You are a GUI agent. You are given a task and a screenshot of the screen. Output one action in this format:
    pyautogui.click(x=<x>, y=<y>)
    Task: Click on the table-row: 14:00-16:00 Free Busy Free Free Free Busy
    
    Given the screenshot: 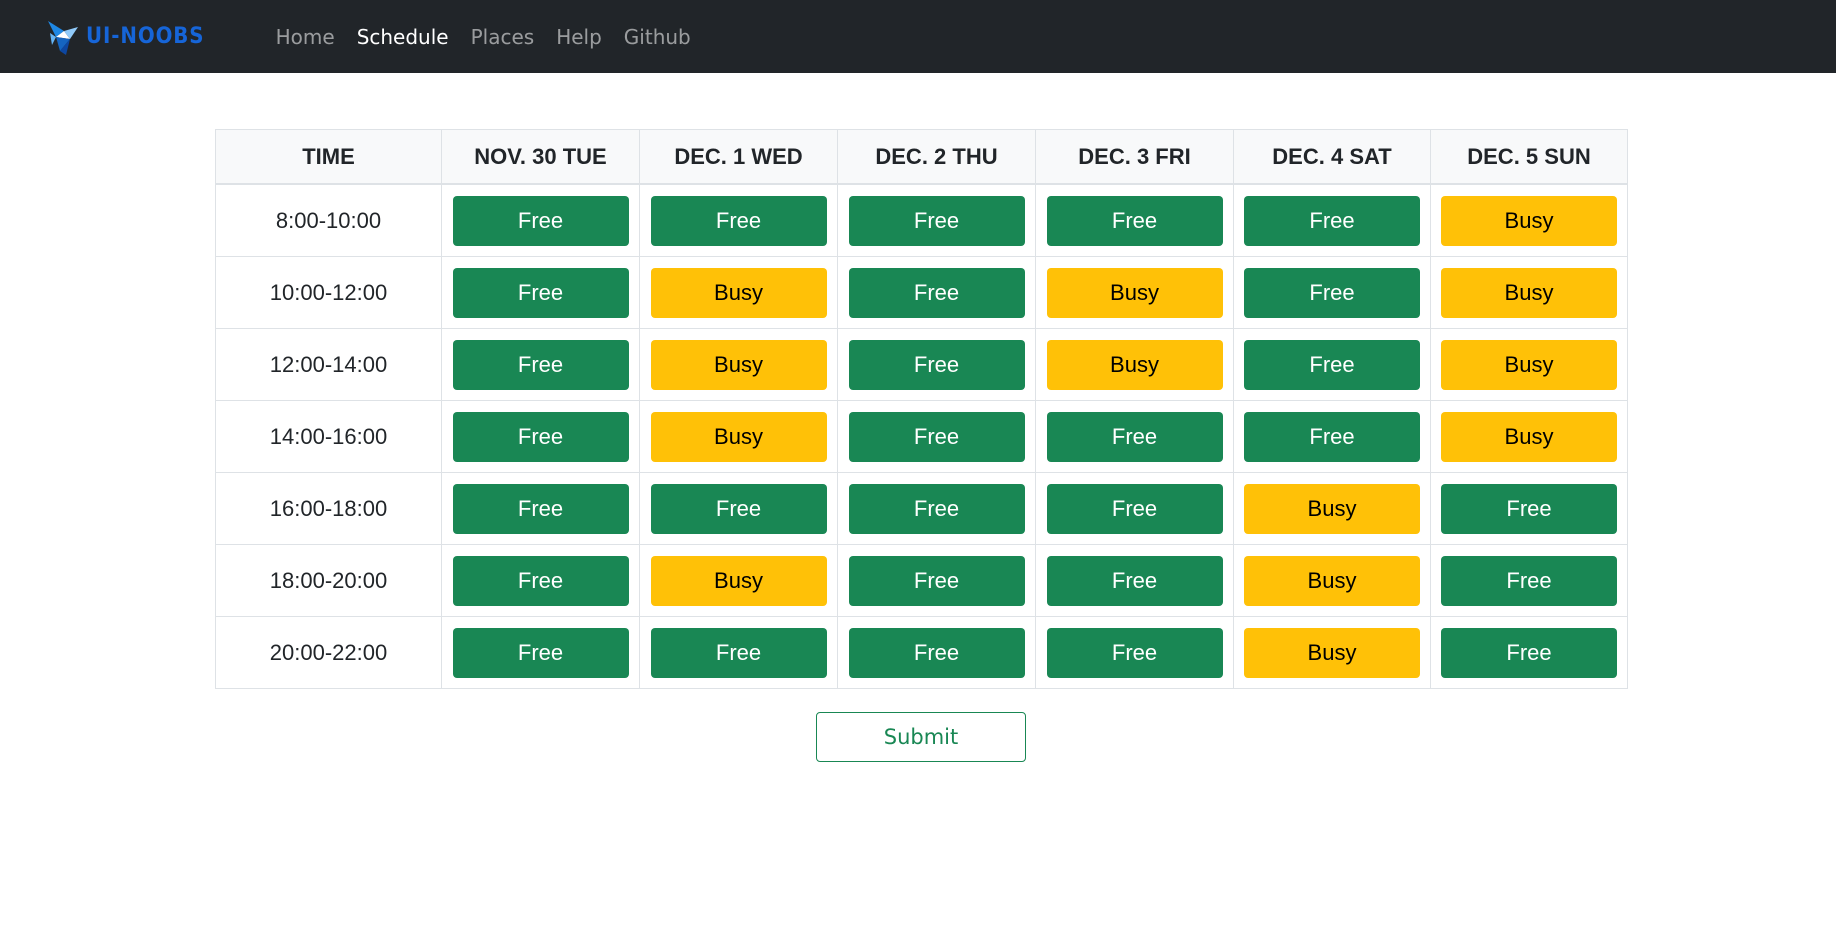 What is the action you would take?
    pyautogui.click(x=921, y=436)
    